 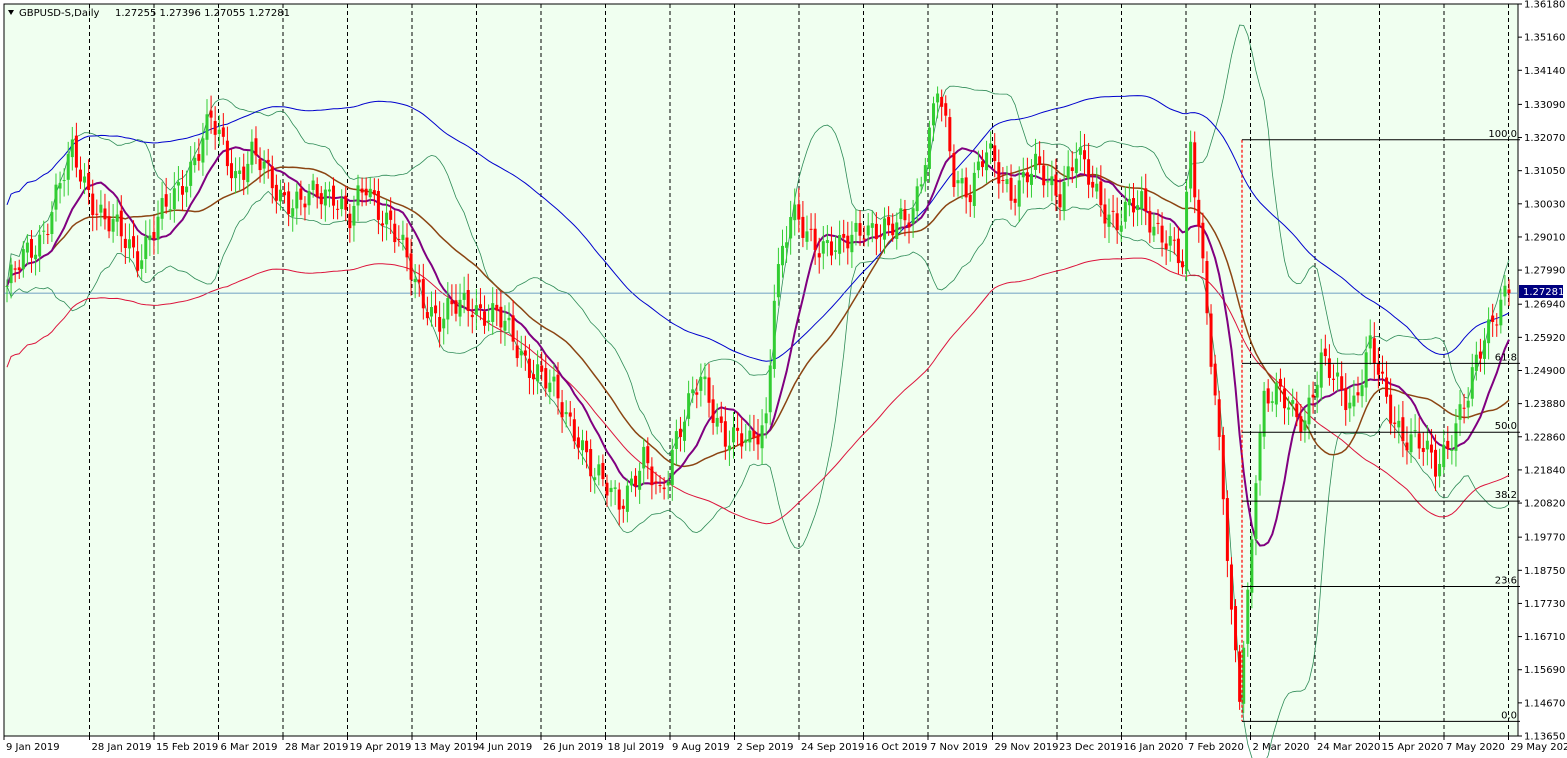 What do you see at coordinates (1544, 637) in the screenshot?
I see `y-tick-label: 1.16710` at bounding box center [1544, 637].